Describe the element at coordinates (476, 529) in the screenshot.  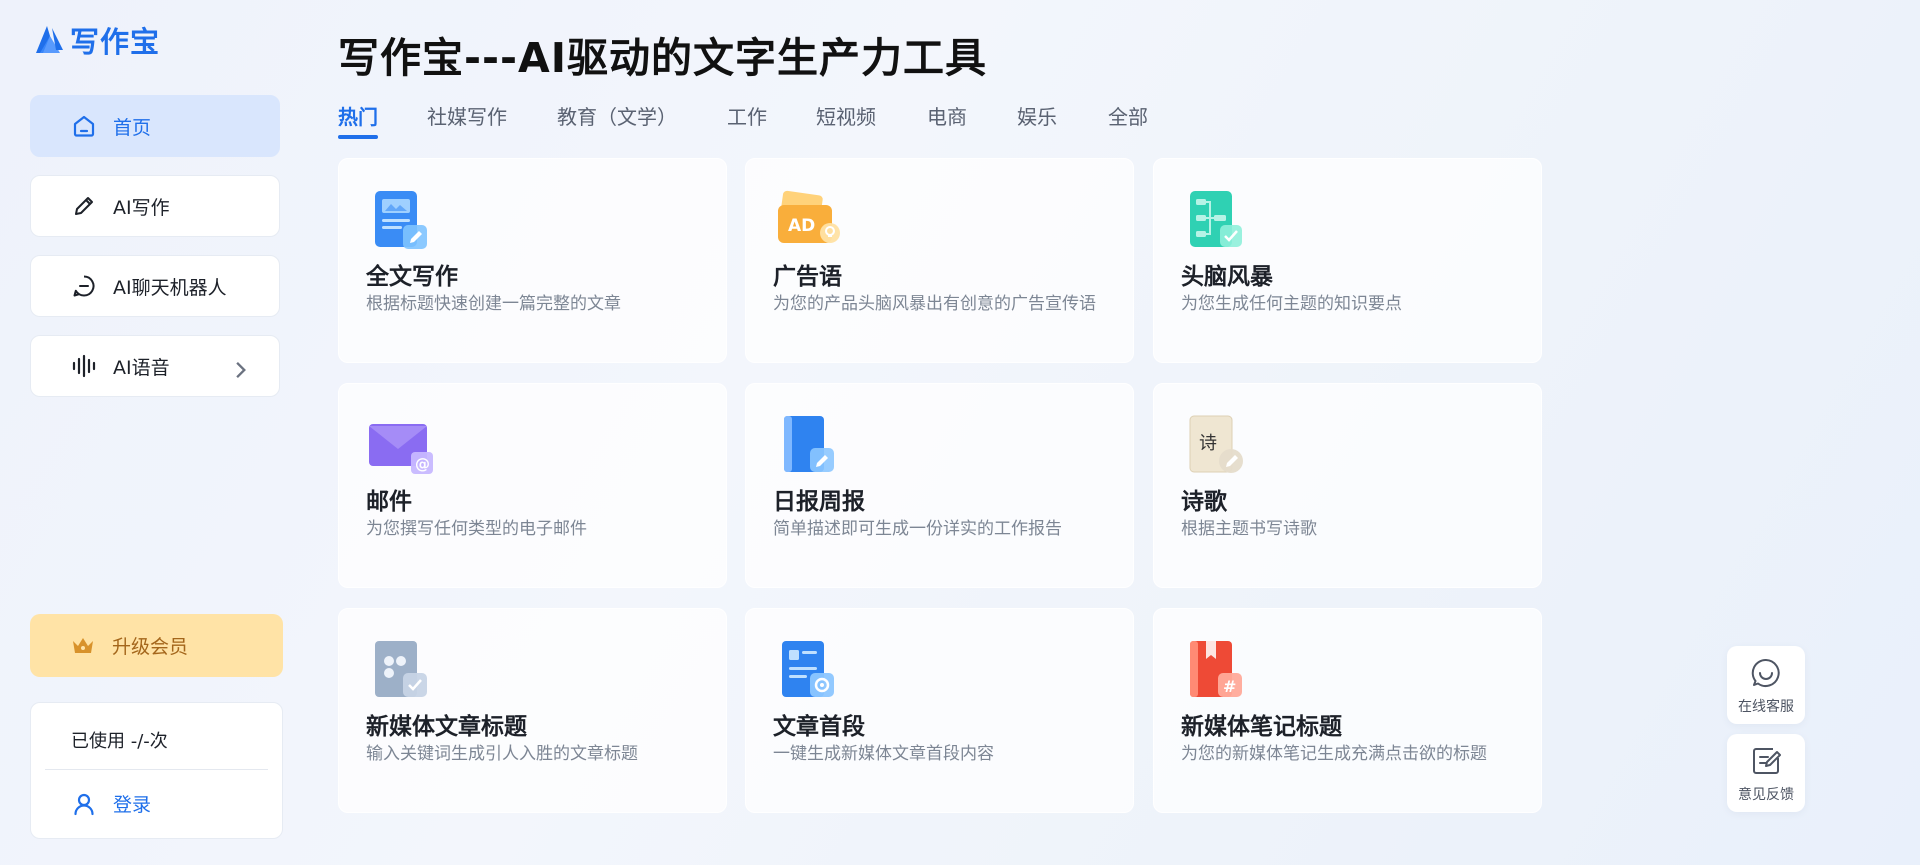
I see `card-description: 为您撰写任何类型的电子邮件` at that location.